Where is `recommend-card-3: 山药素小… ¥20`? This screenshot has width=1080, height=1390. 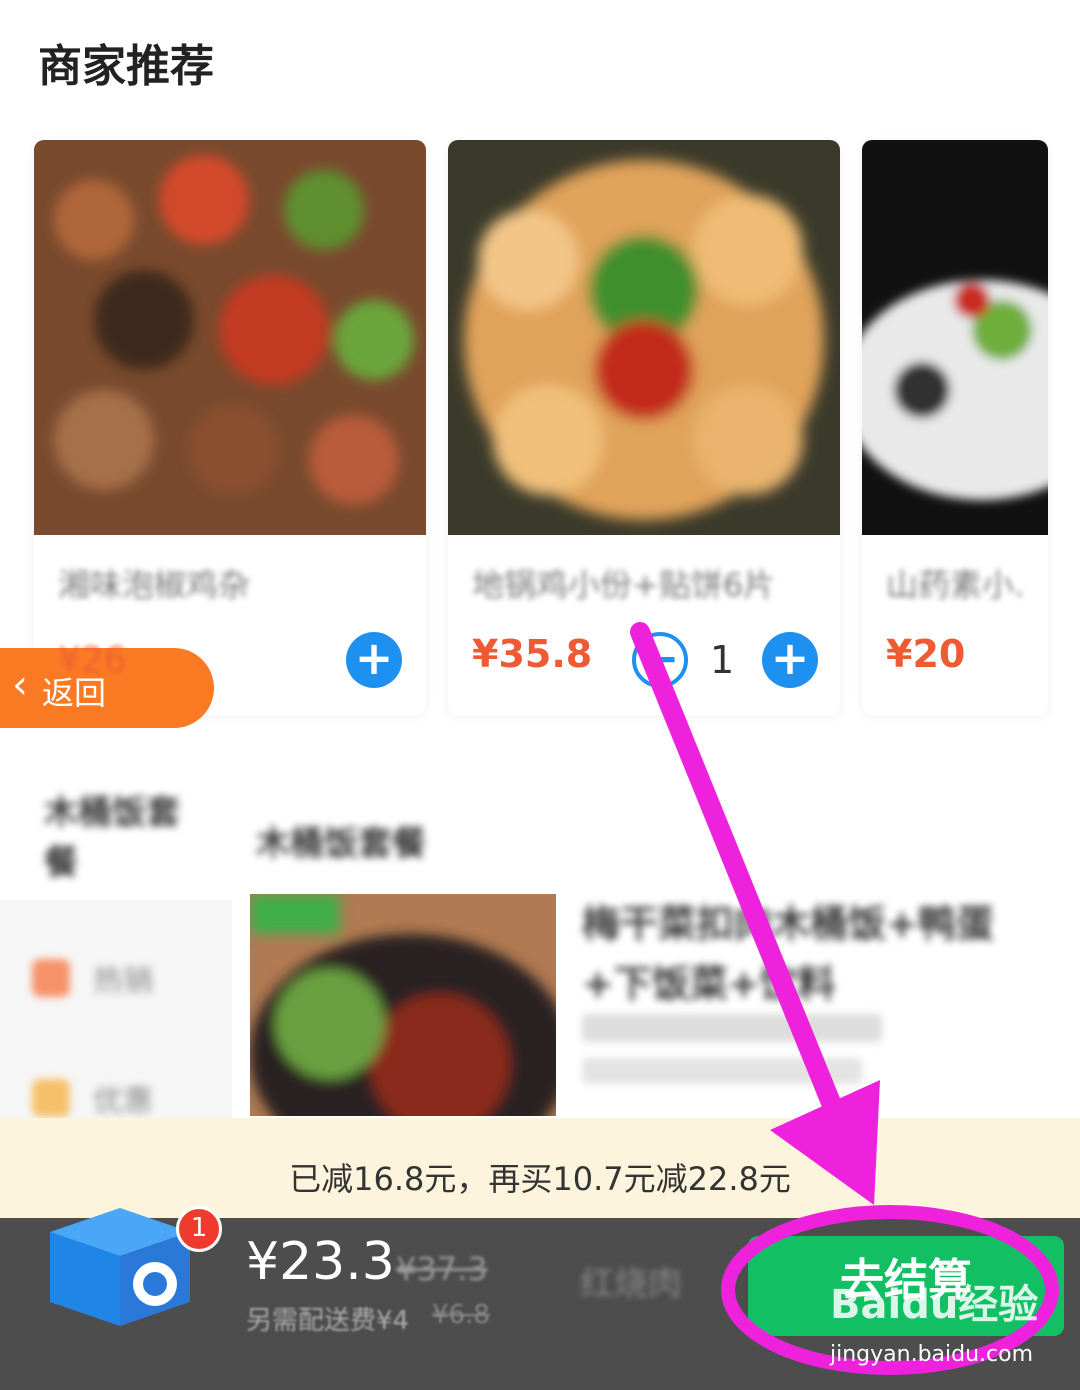
recommend-card-3: 山药素小… ¥20 is located at coordinates (955, 427).